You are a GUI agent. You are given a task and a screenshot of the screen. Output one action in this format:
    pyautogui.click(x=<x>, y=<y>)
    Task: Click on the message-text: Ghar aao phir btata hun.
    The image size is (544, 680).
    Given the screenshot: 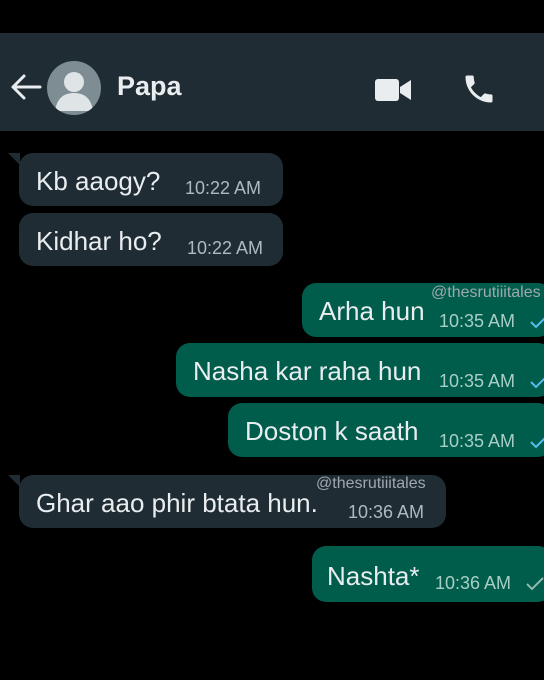 What is the action you would take?
    pyautogui.click(x=177, y=503)
    